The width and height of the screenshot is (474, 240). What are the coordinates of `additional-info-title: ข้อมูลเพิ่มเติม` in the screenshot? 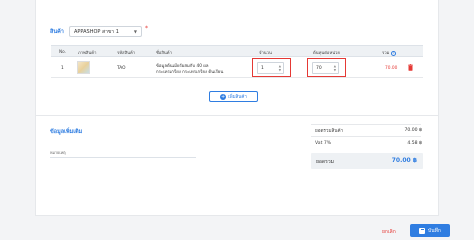 It's located at (66, 132).